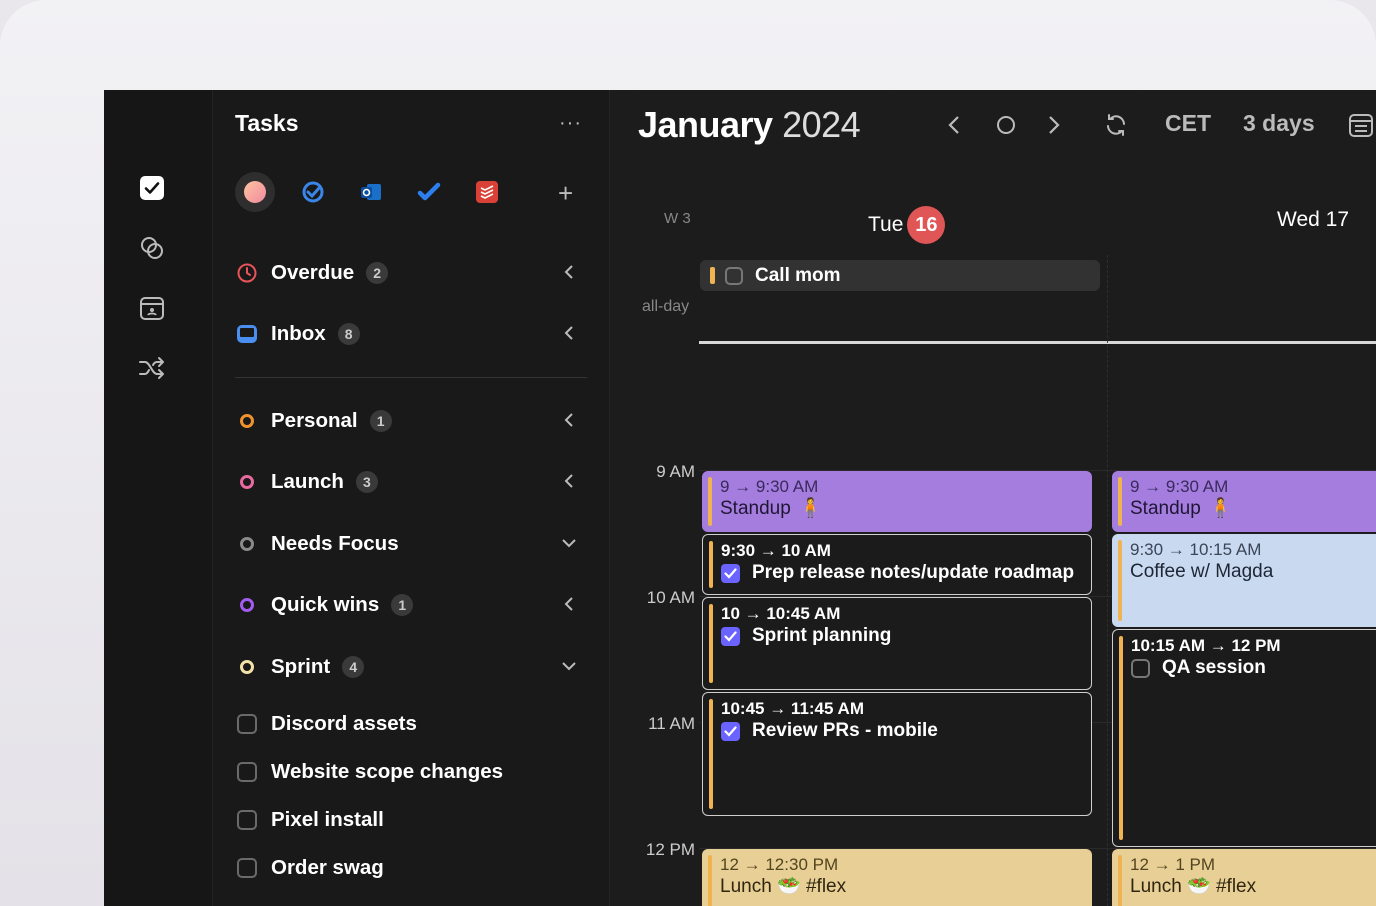 The width and height of the screenshot is (1376, 906). I want to click on task-item: Website scope changes, so click(410, 772).